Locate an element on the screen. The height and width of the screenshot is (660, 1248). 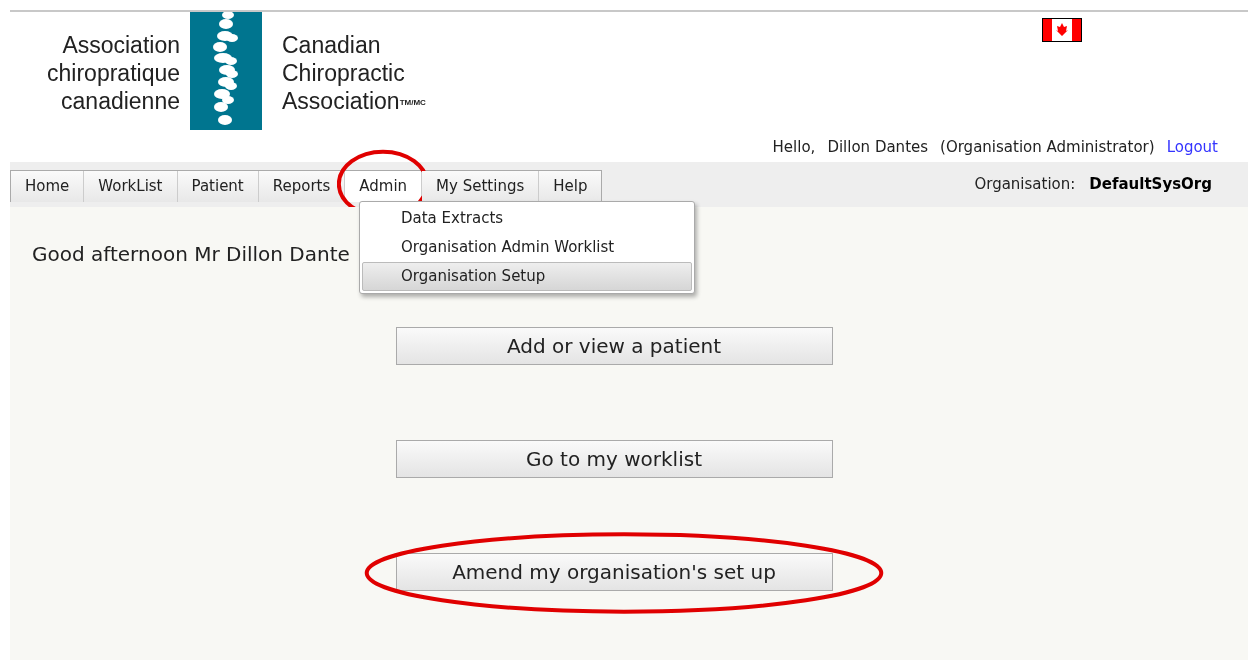
logo-text: Association is located at coordinates (121, 45).